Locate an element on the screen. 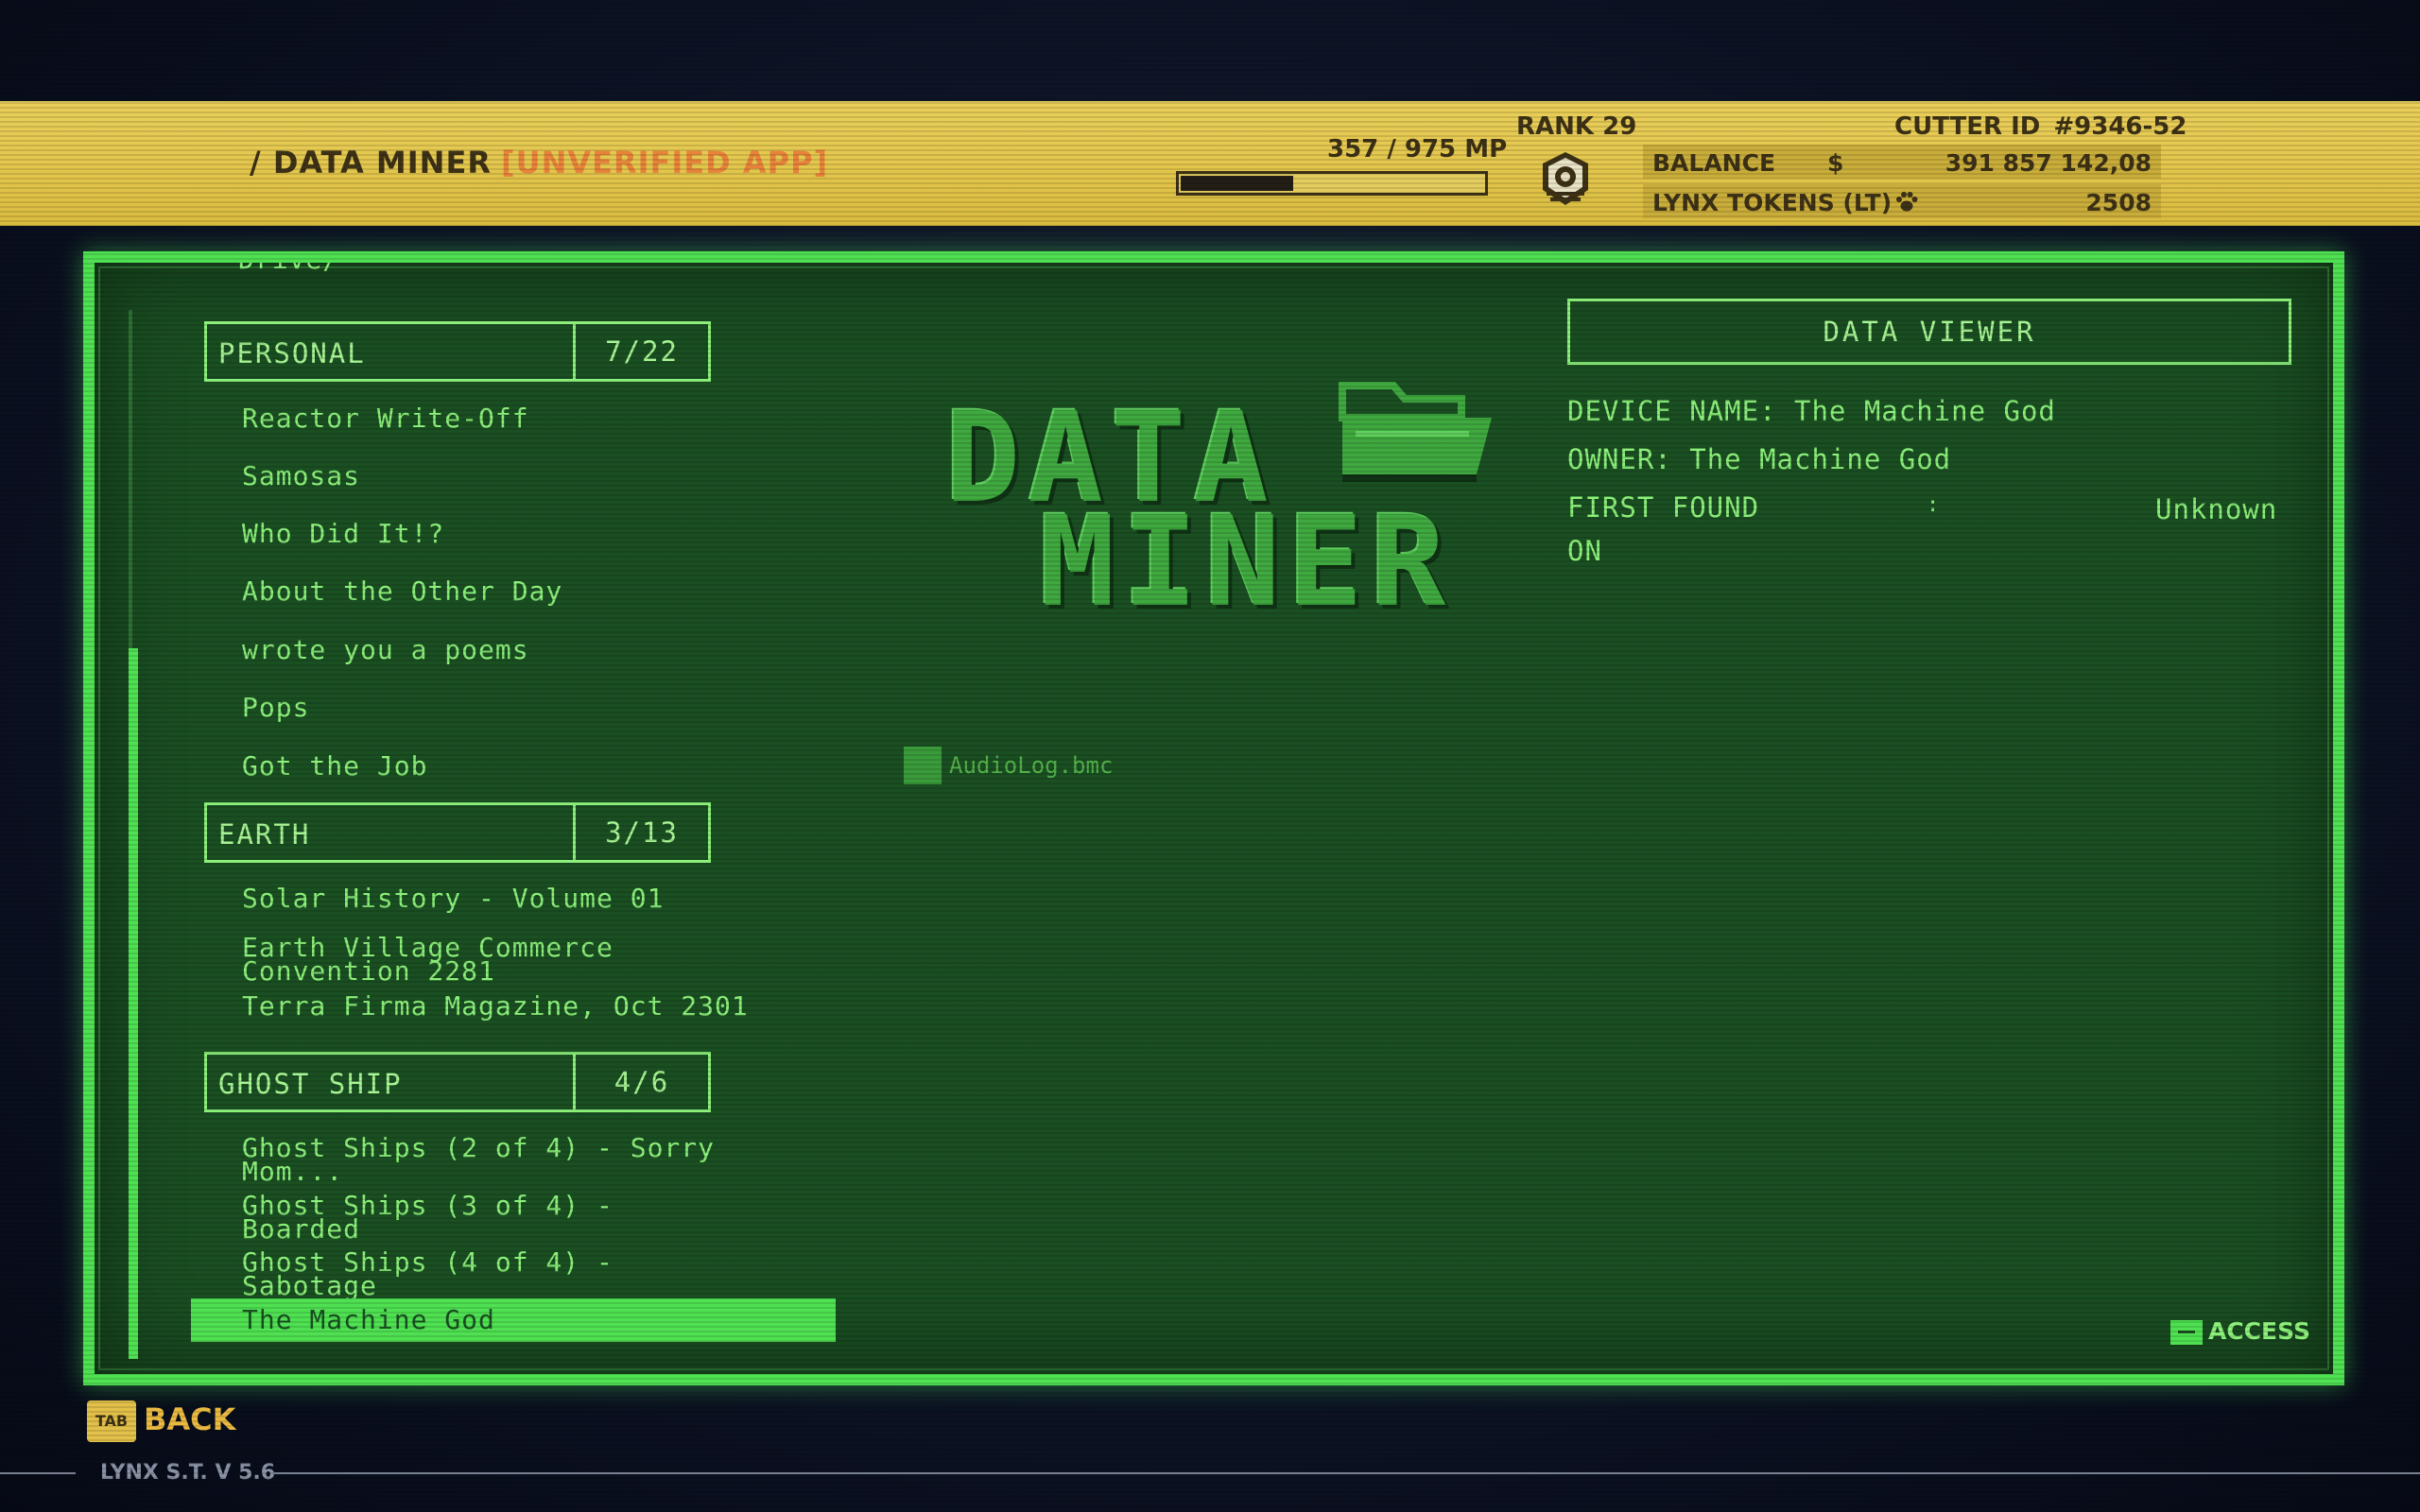 Image resolution: width=2420 pixels, height=1512 pixels. owner-label: OWNER: is located at coordinates (1619, 459).